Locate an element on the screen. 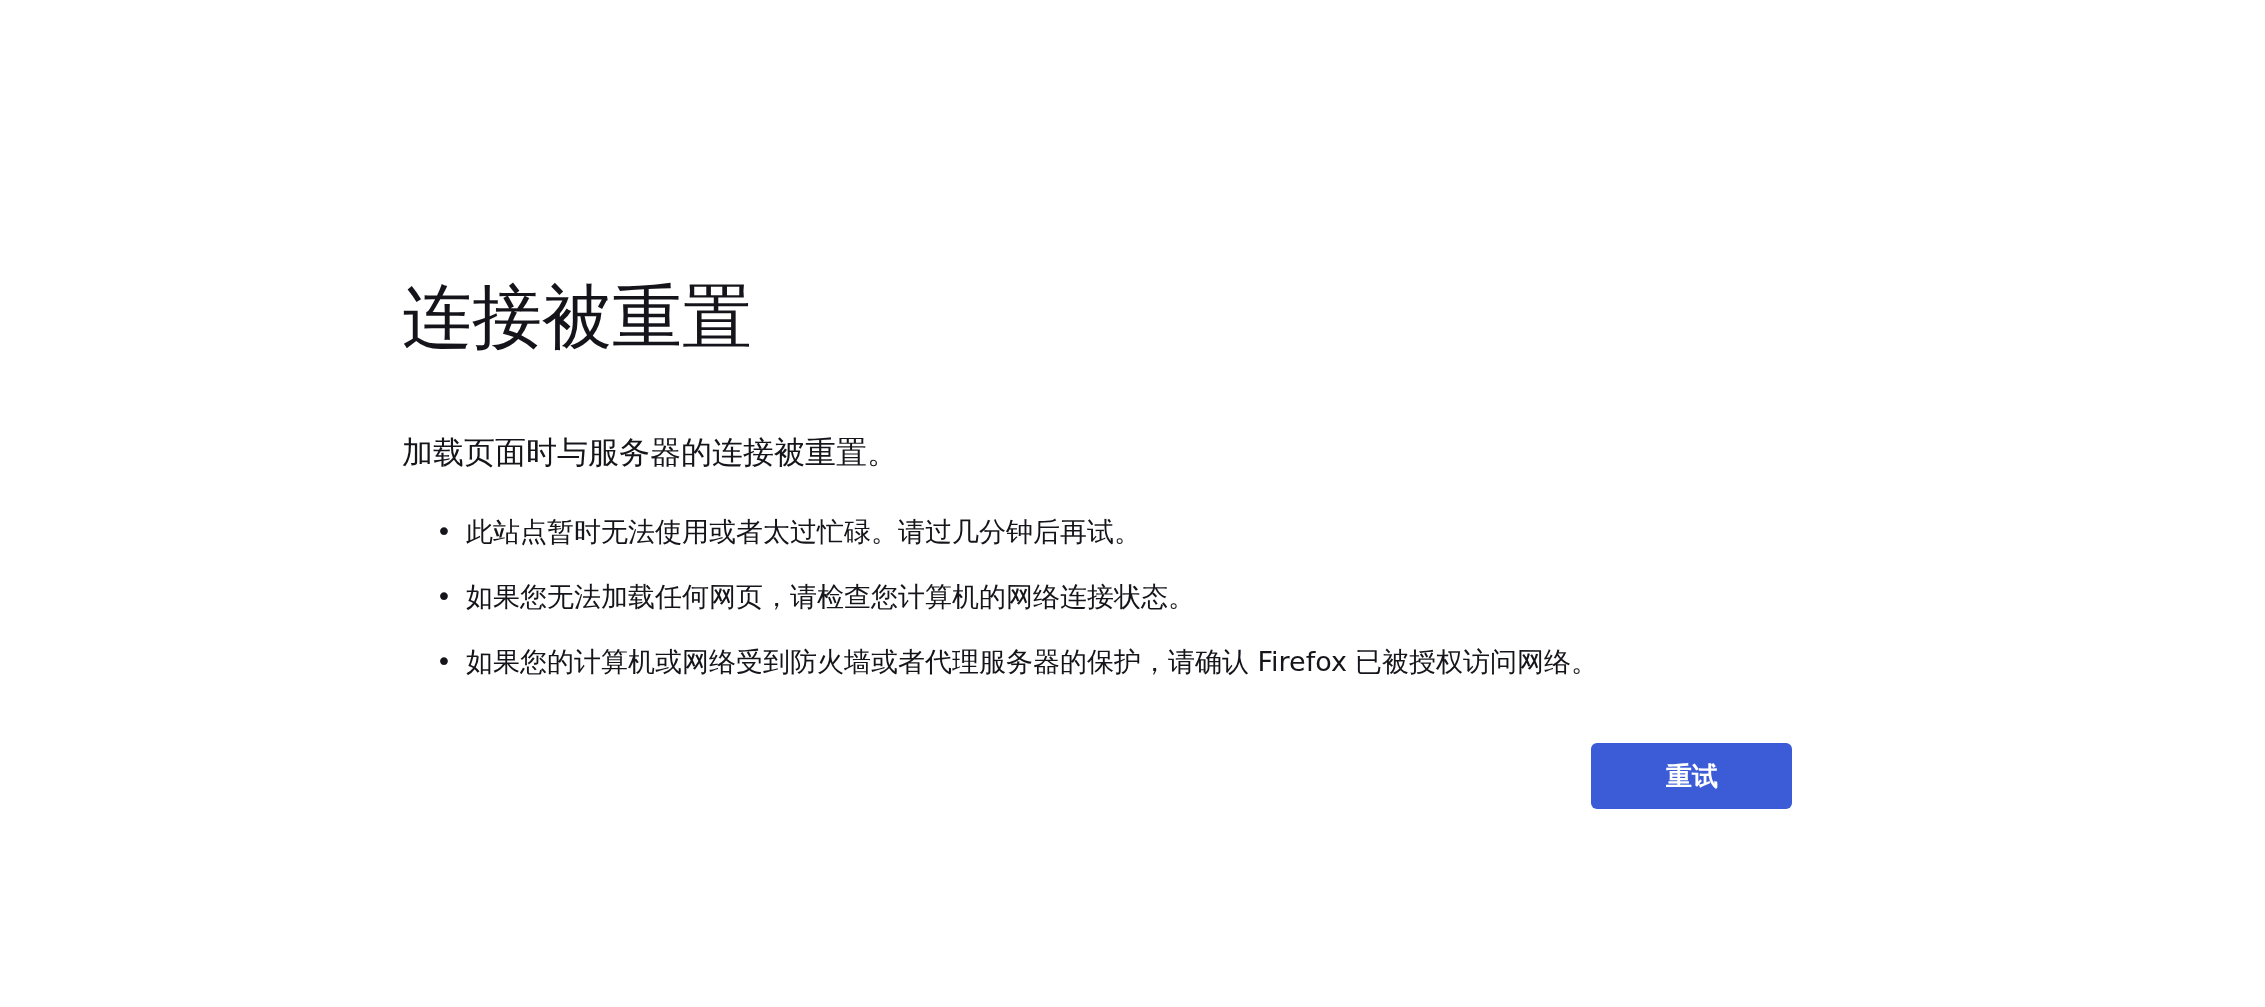 This screenshot has width=2265, height=1007. suggestion-text: 如果您的计算机或网络受到防火墙或者代理服务器的保护，请确认 Firefox 已被授权访问网络。 is located at coordinates (1032, 661).